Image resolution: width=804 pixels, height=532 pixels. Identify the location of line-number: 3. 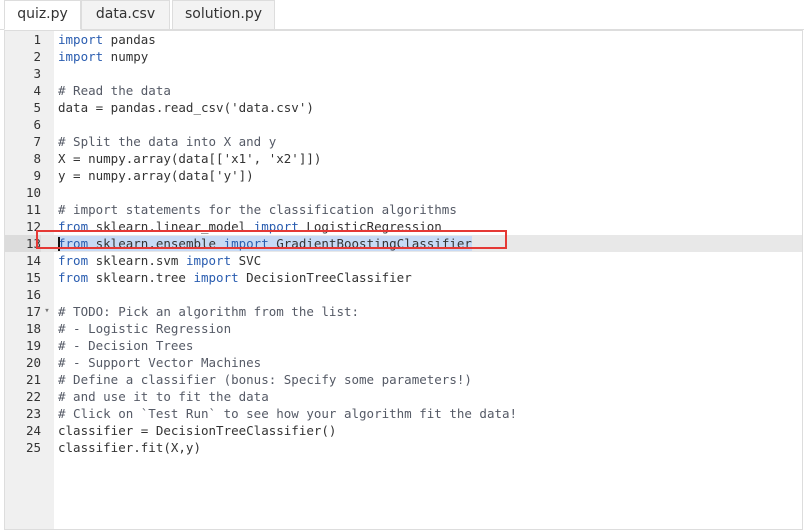
(37, 73).